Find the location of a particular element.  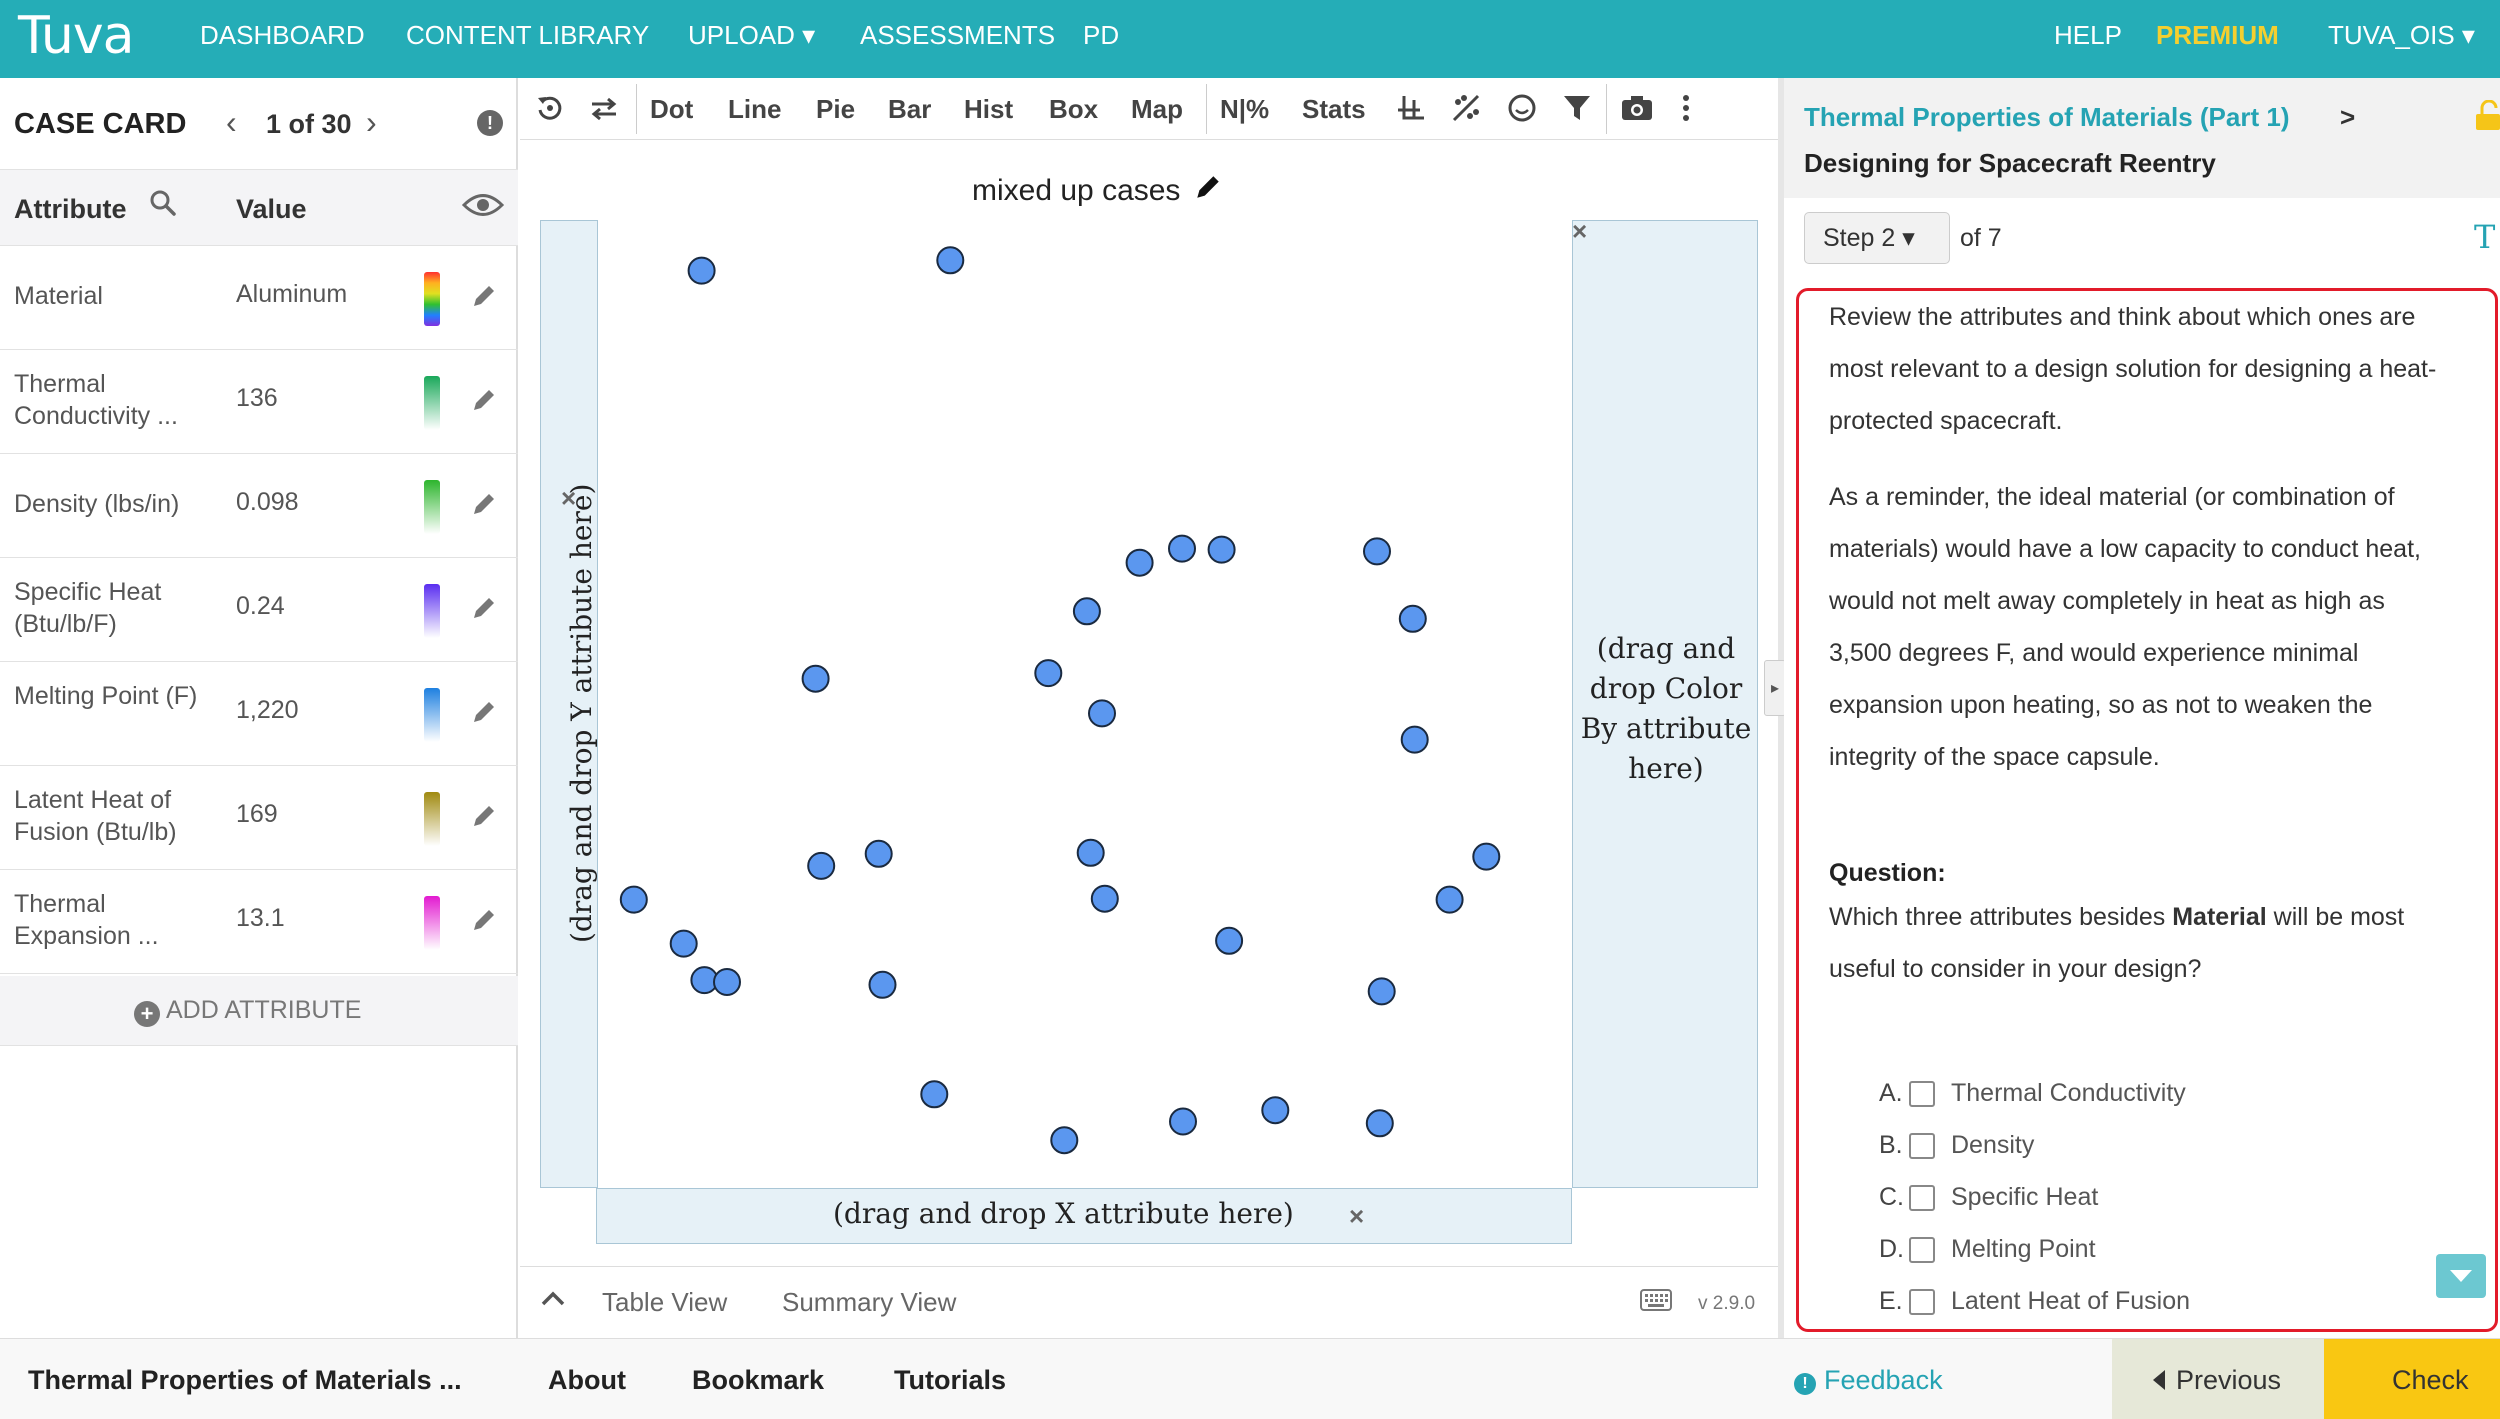

map-button: Map is located at coordinates (1157, 109).